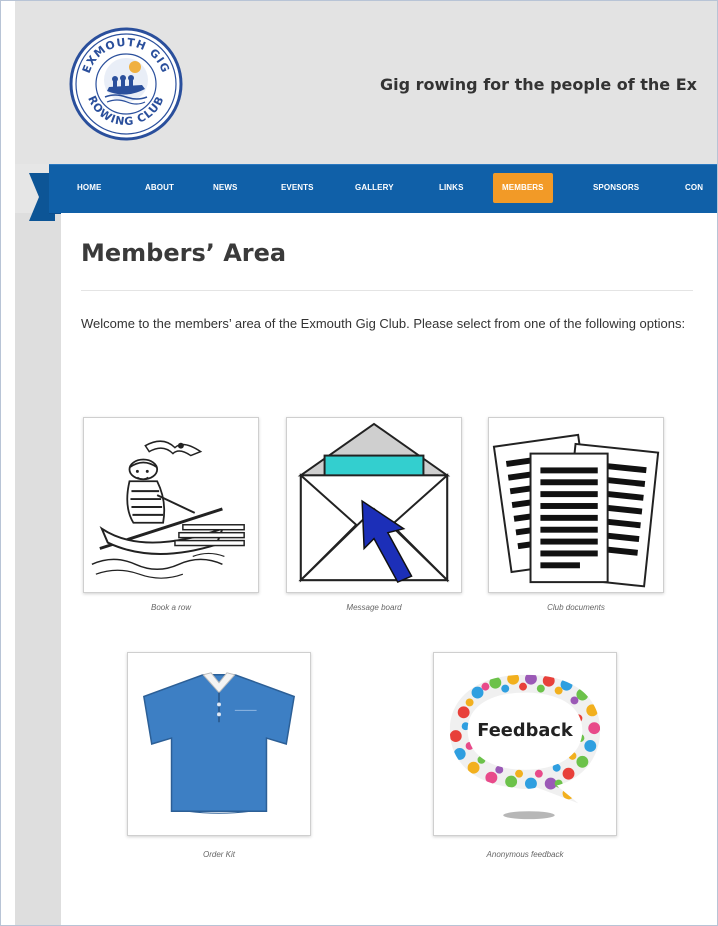  Describe the element at coordinates (89, 188) in the screenshot. I see `nav-home: HOME` at that location.